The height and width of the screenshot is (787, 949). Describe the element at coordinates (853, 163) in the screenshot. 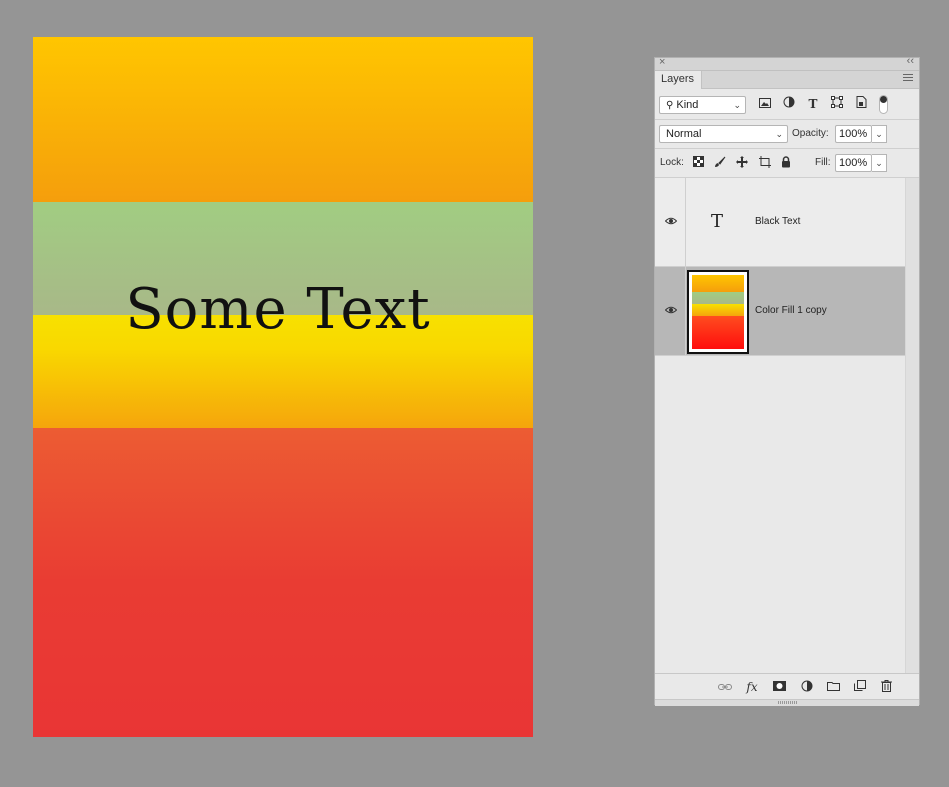

I see `fill-field: 100%` at that location.